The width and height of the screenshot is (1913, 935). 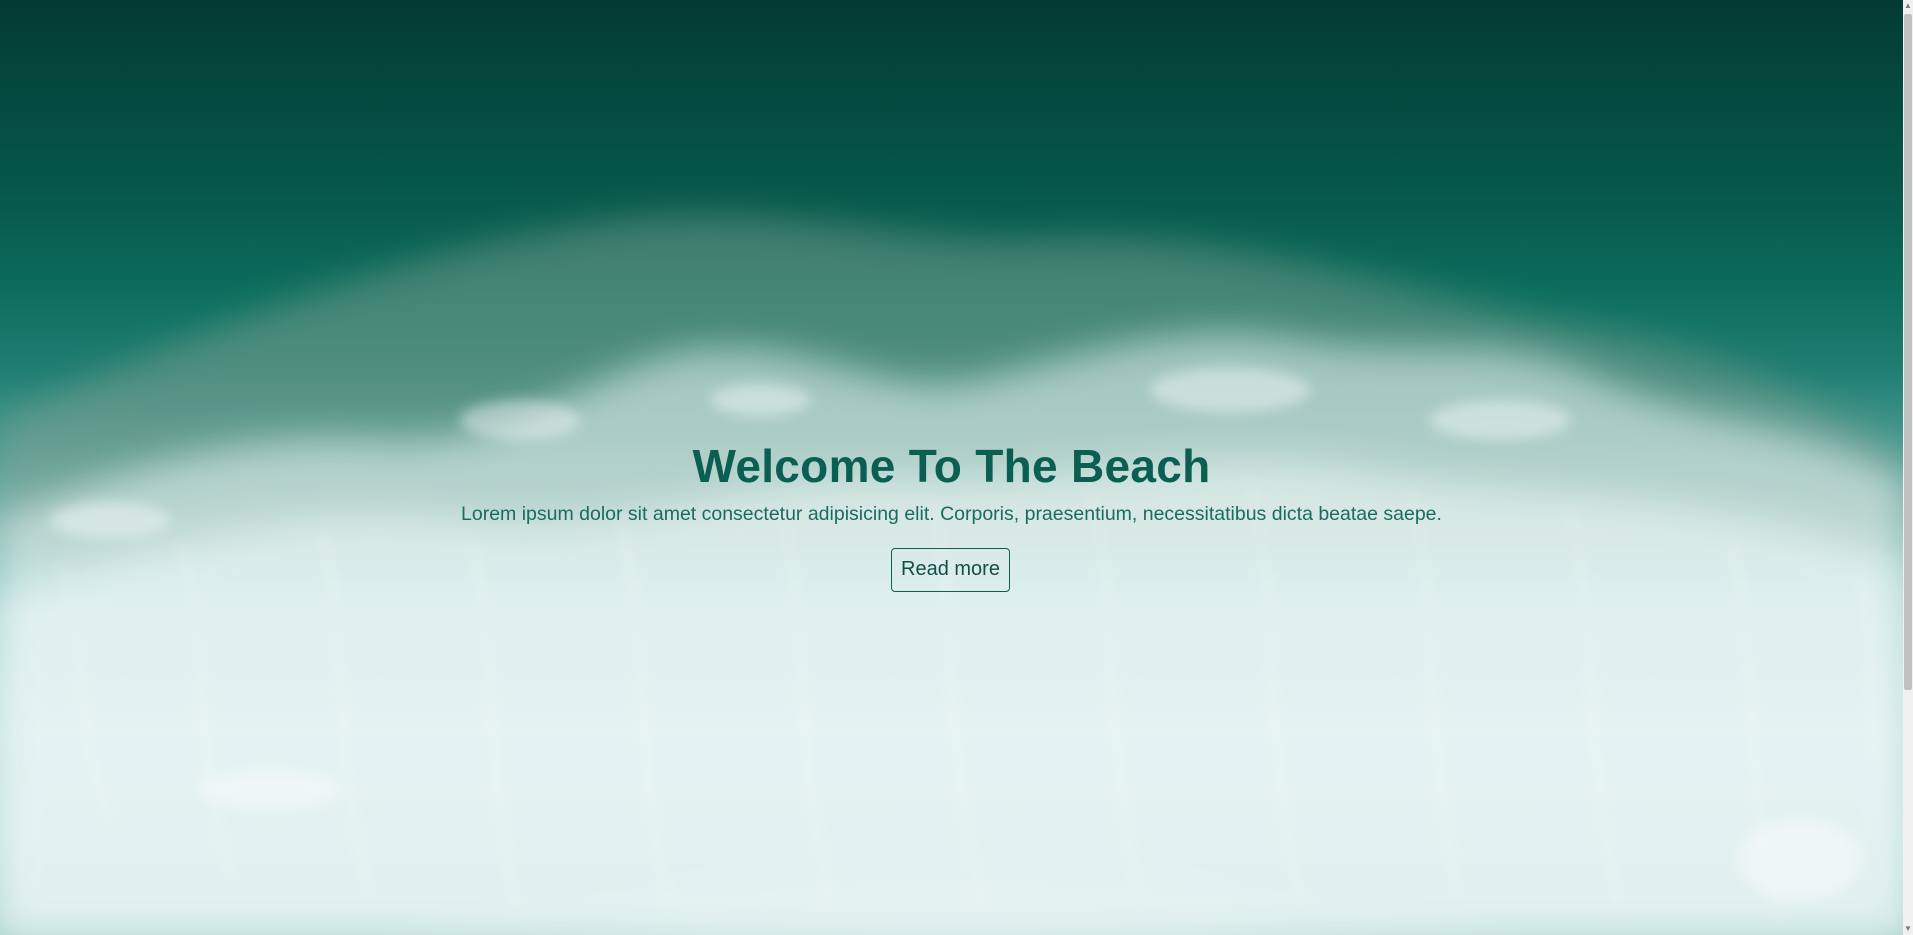 I want to click on hero-title: Welcome To The Beach, so click(x=951, y=466).